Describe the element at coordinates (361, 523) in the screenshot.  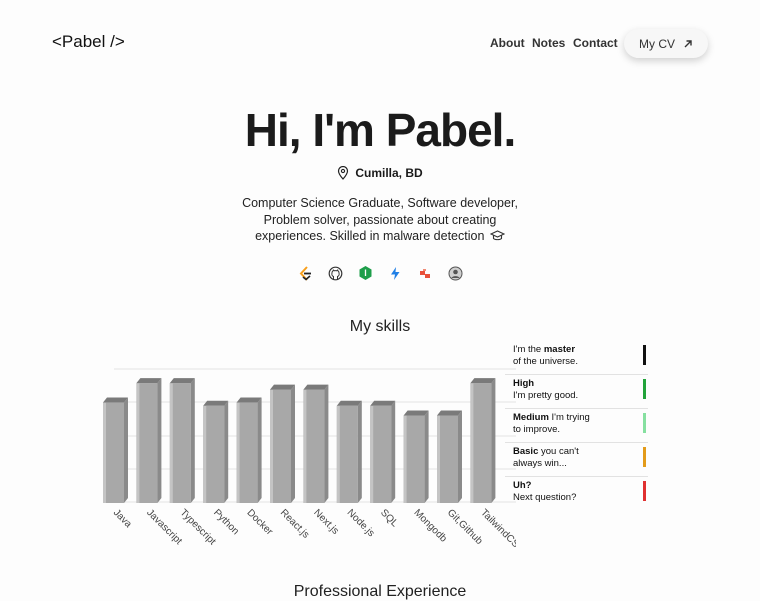
I see `x-tick-label: Node.js` at that location.